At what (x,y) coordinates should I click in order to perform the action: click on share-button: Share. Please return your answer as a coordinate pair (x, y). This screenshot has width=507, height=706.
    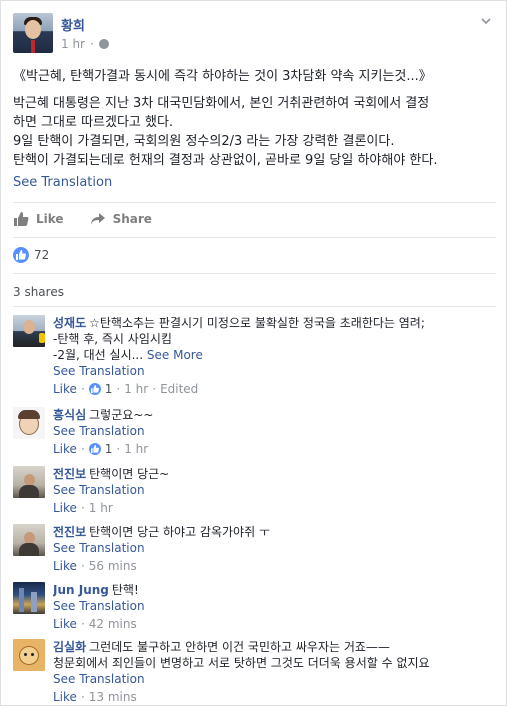
    Looking at the image, I should click on (121, 219).